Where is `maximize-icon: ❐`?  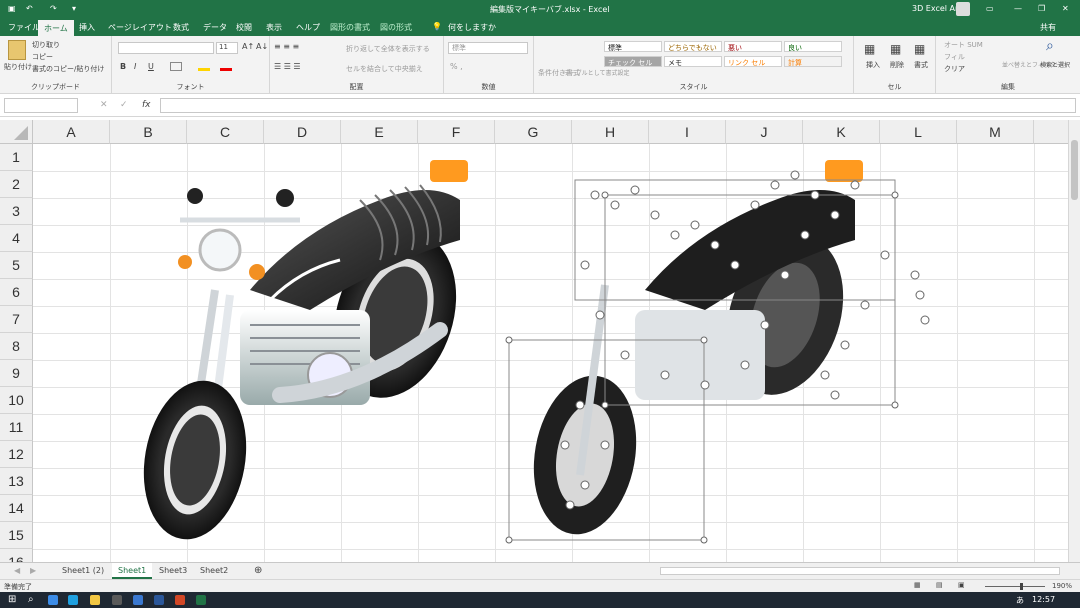
maximize-icon: ❐ is located at coordinates (1041, 8).